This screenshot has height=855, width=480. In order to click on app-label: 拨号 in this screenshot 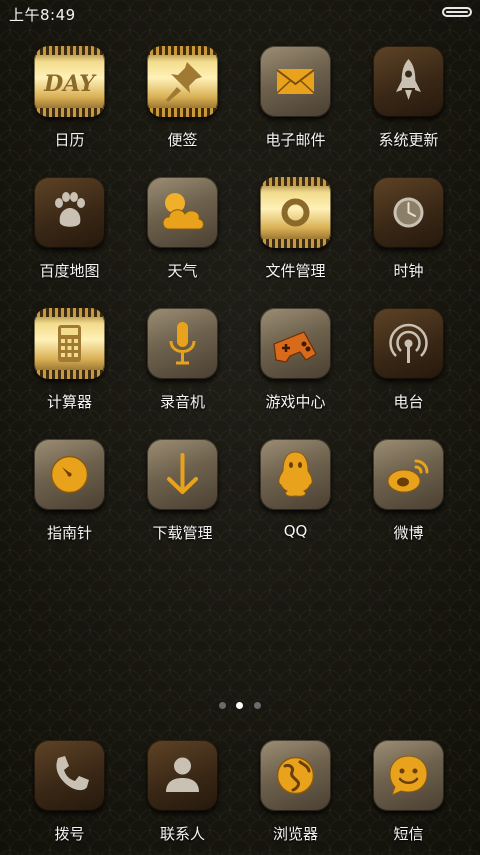, I will do `click(69, 834)`.